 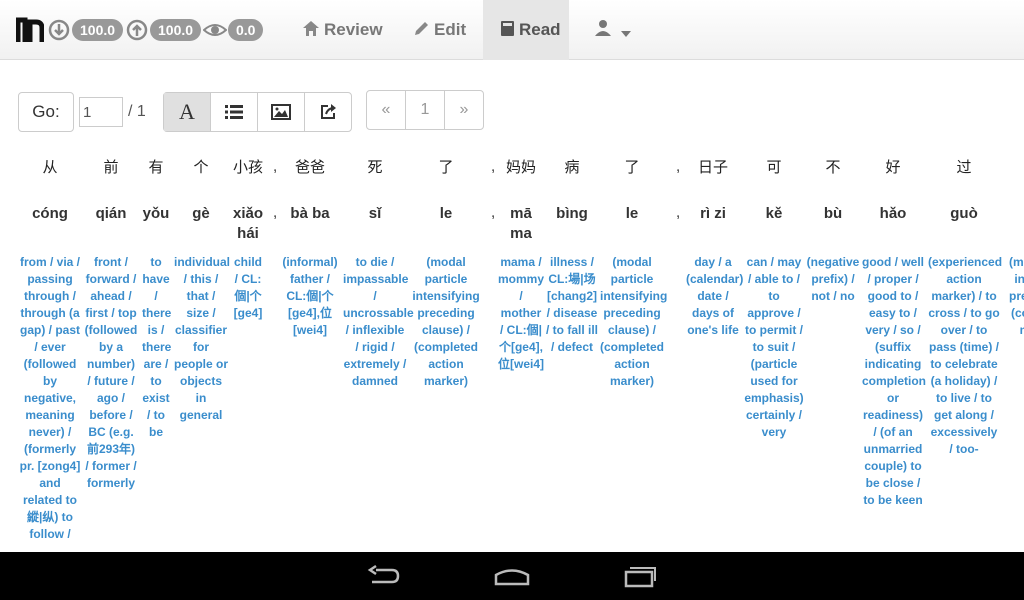 What do you see at coordinates (713, 213) in the screenshot?
I see `word-pinyin: rì zi` at bounding box center [713, 213].